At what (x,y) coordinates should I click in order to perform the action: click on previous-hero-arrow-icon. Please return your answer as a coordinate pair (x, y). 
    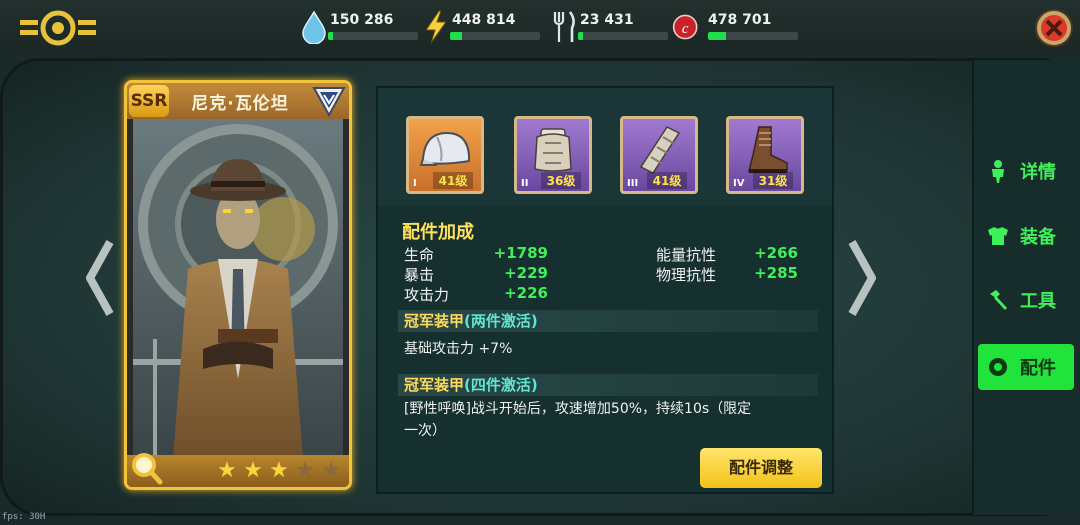
    Looking at the image, I should click on (101, 278).